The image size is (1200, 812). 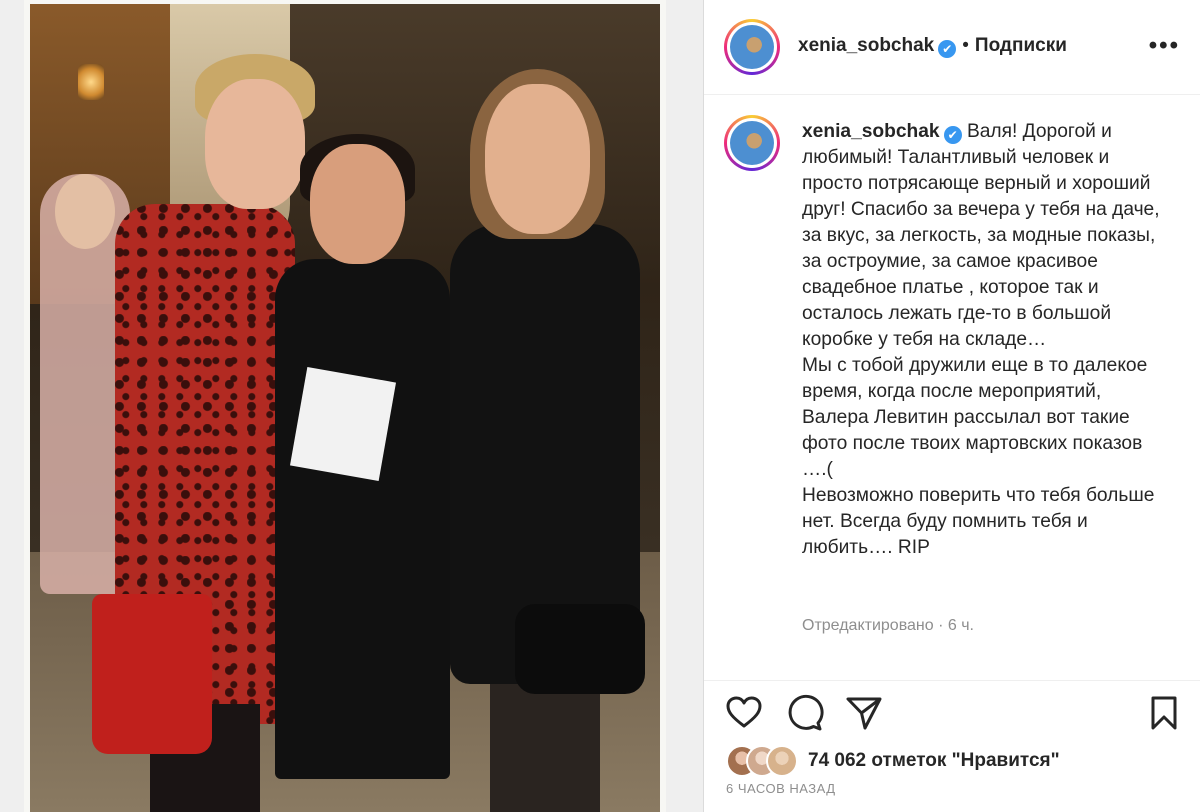 I want to click on post-header: xenia_sobchak ✔ • Подписки •••, so click(x=952, y=47).